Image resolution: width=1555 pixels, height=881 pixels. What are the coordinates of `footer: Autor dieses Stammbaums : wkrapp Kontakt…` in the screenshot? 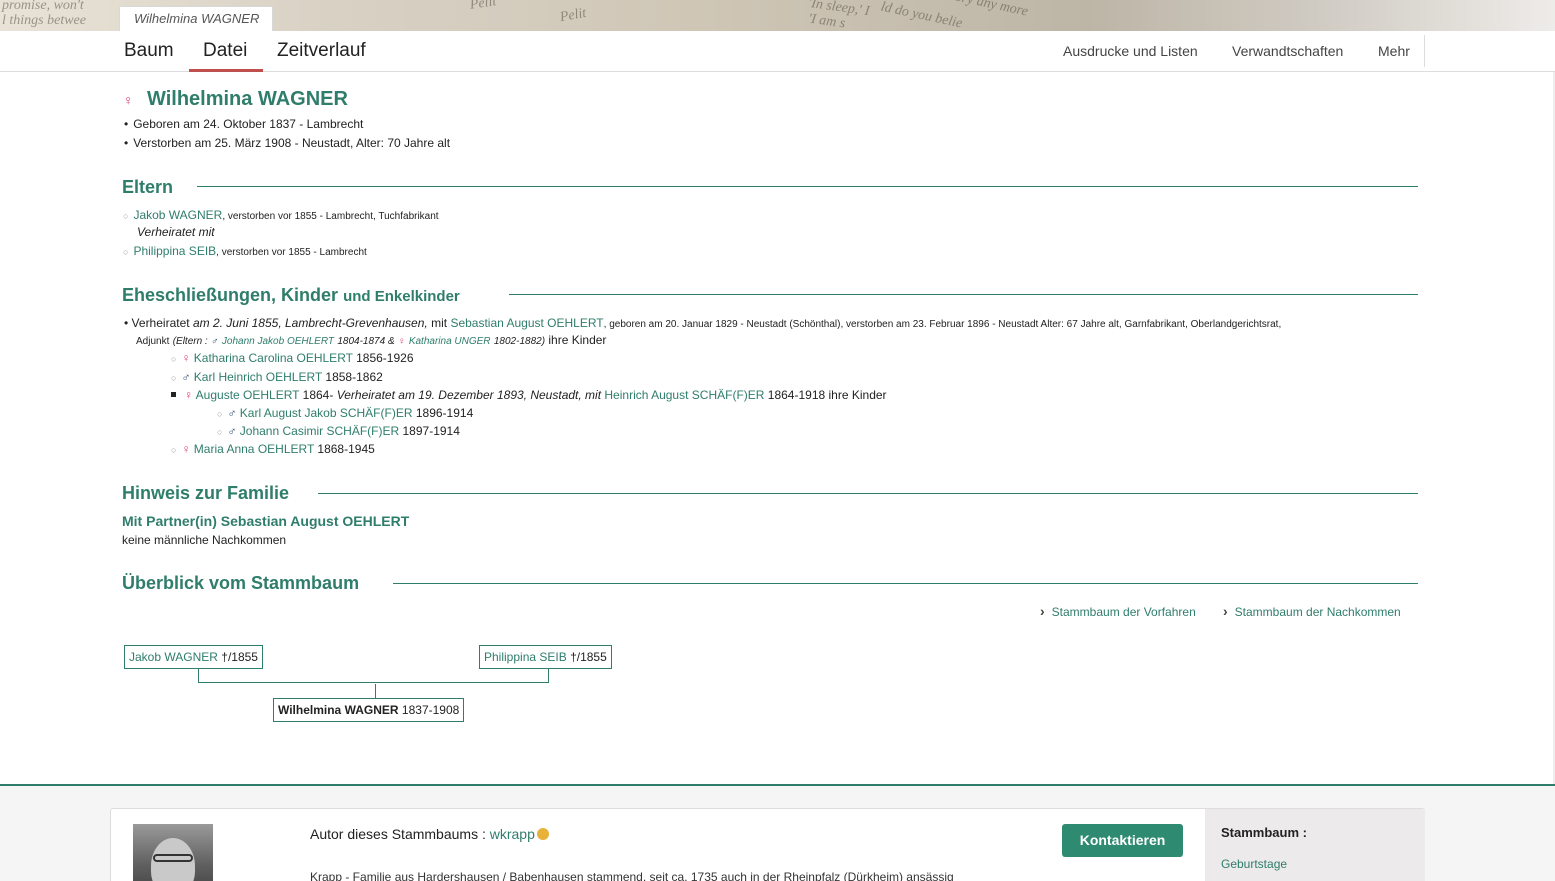 It's located at (777, 832).